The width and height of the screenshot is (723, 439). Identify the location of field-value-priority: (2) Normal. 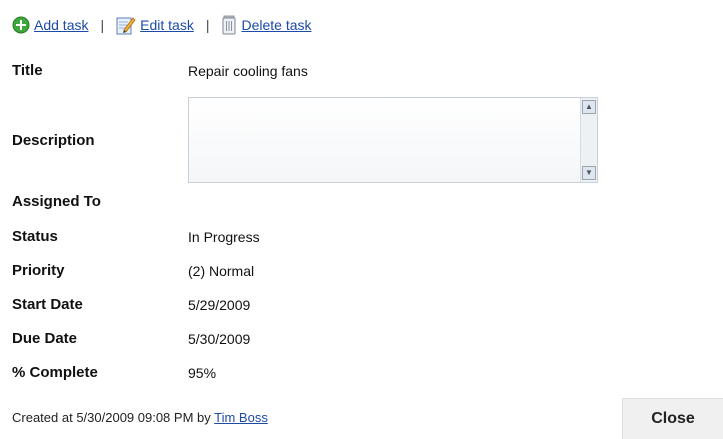
(221, 270).